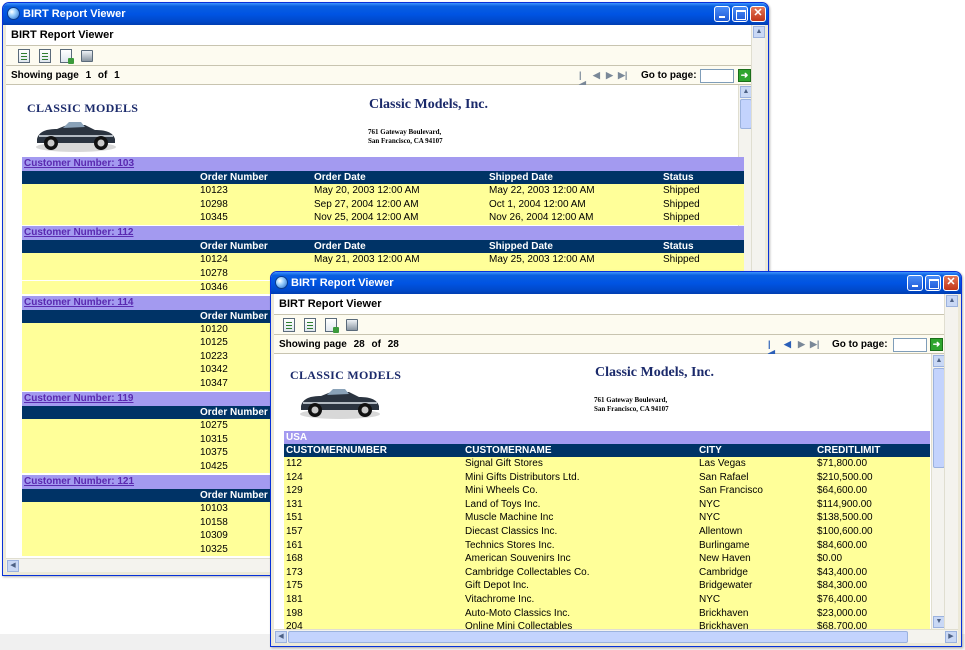 The width and height of the screenshot is (965, 650). What do you see at coordinates (842, 463) in the screenshot?
I see `table-cell: $71,800.00` at bounding box center [842, 463].